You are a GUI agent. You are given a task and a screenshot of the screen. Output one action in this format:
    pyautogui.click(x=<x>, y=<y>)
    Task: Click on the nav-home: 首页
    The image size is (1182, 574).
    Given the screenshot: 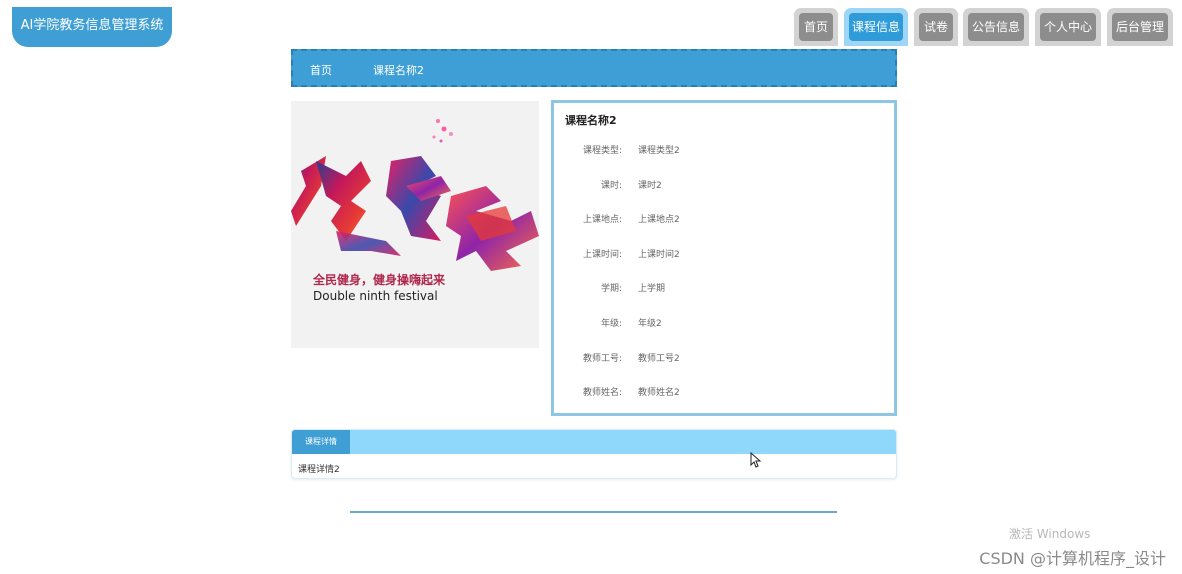 What is the action you would take?
    pyautogui.click(x=816, y=27)
    